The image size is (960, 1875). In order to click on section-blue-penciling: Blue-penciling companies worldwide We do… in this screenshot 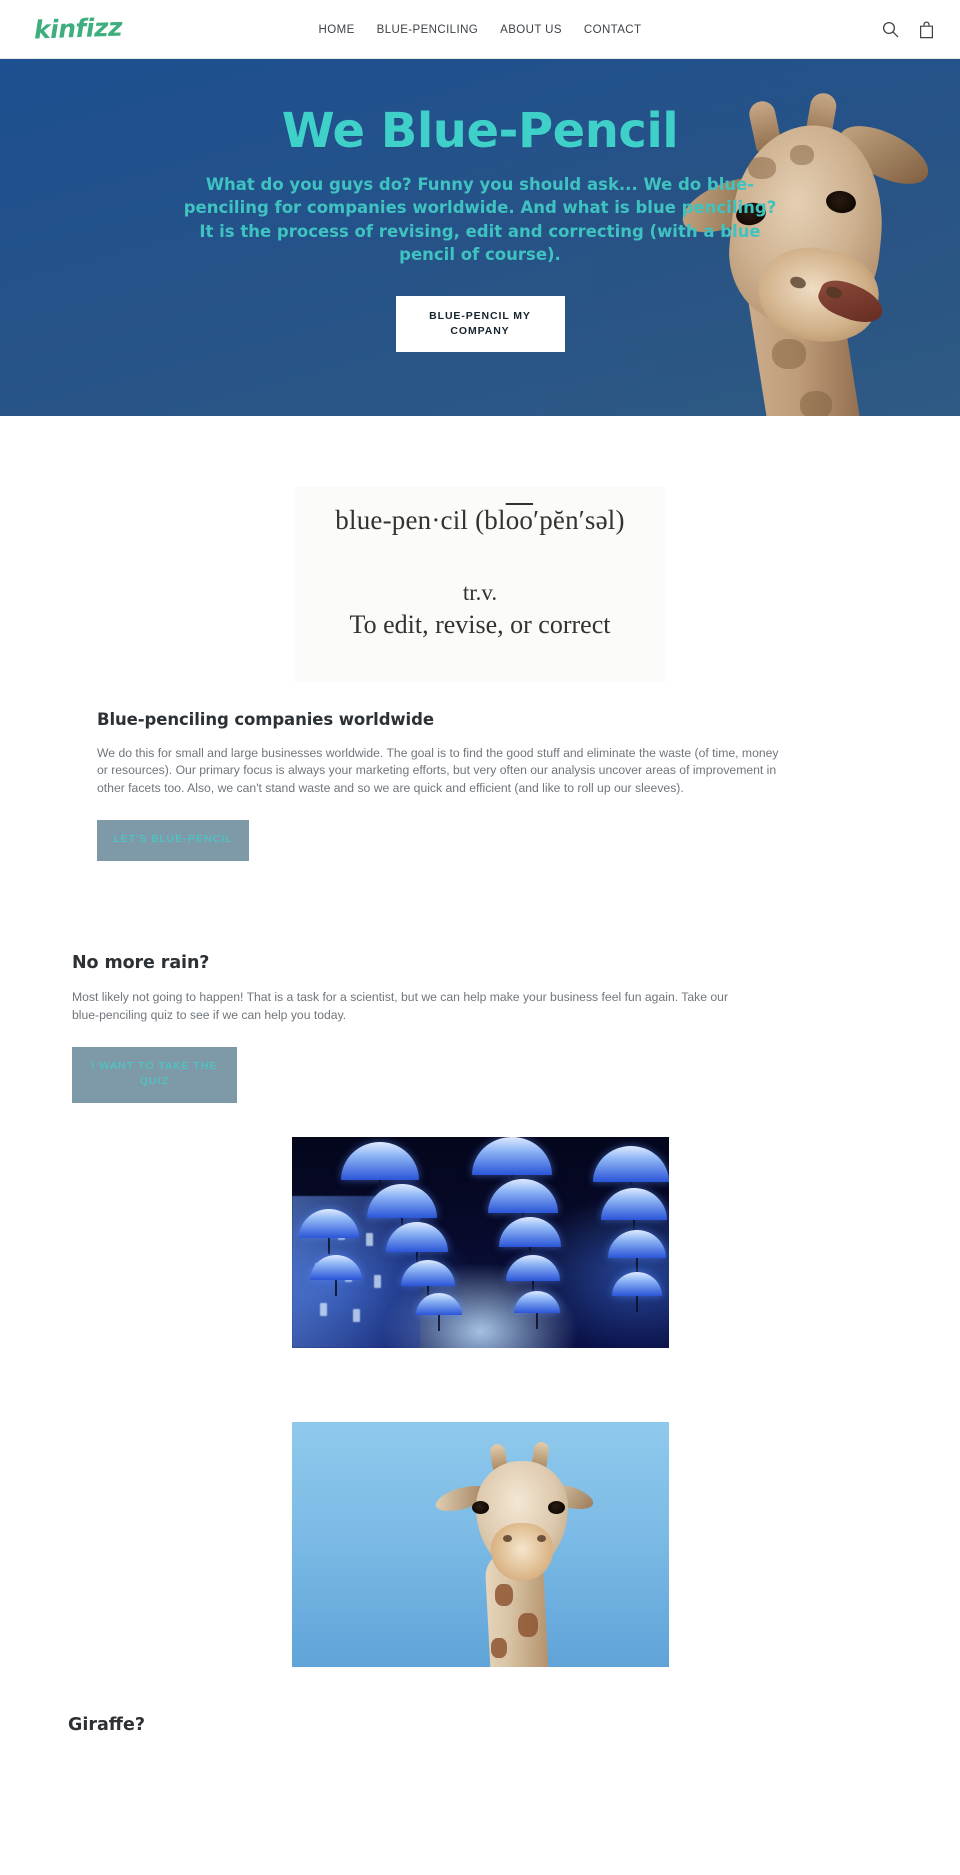, I will do `click(480, 772)`.